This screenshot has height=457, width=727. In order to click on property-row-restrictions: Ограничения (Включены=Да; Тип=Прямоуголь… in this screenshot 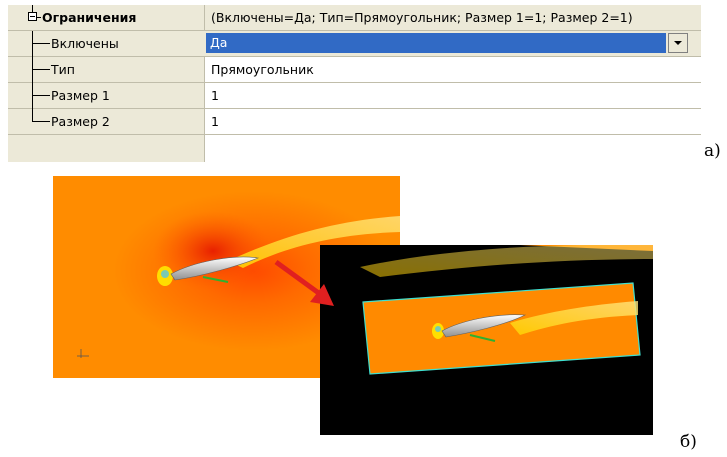, I will do `click(354, 18)`.